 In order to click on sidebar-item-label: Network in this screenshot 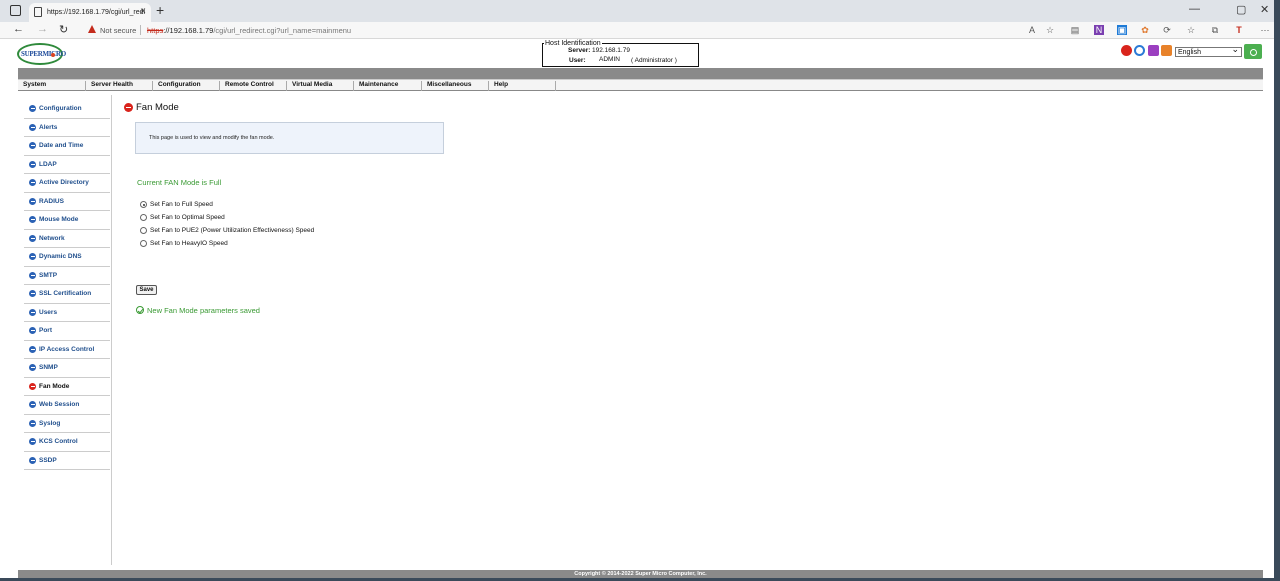, I will do `click(52, 238)`.